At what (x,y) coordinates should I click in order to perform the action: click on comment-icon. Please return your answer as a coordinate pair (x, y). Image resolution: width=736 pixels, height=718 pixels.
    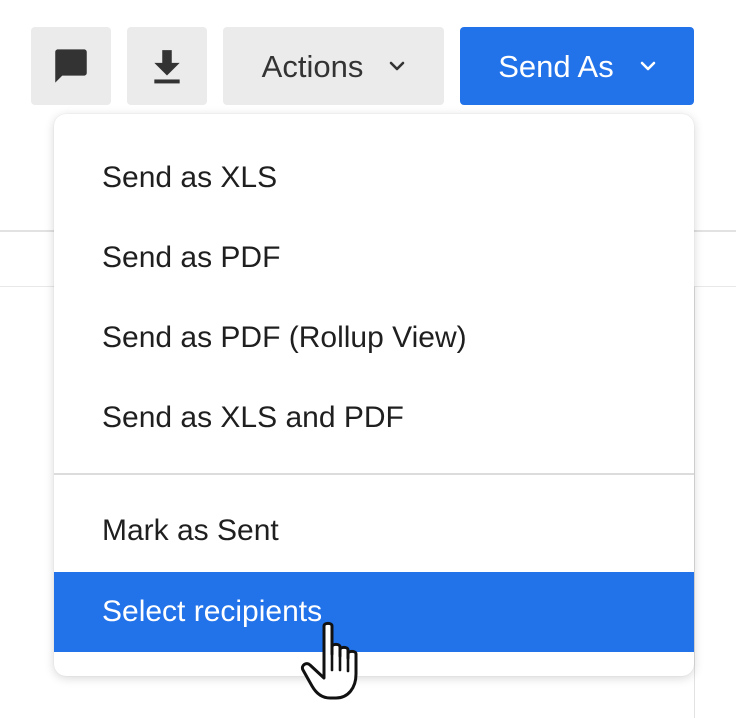
    Looking at the image, I should click on (71, 66).